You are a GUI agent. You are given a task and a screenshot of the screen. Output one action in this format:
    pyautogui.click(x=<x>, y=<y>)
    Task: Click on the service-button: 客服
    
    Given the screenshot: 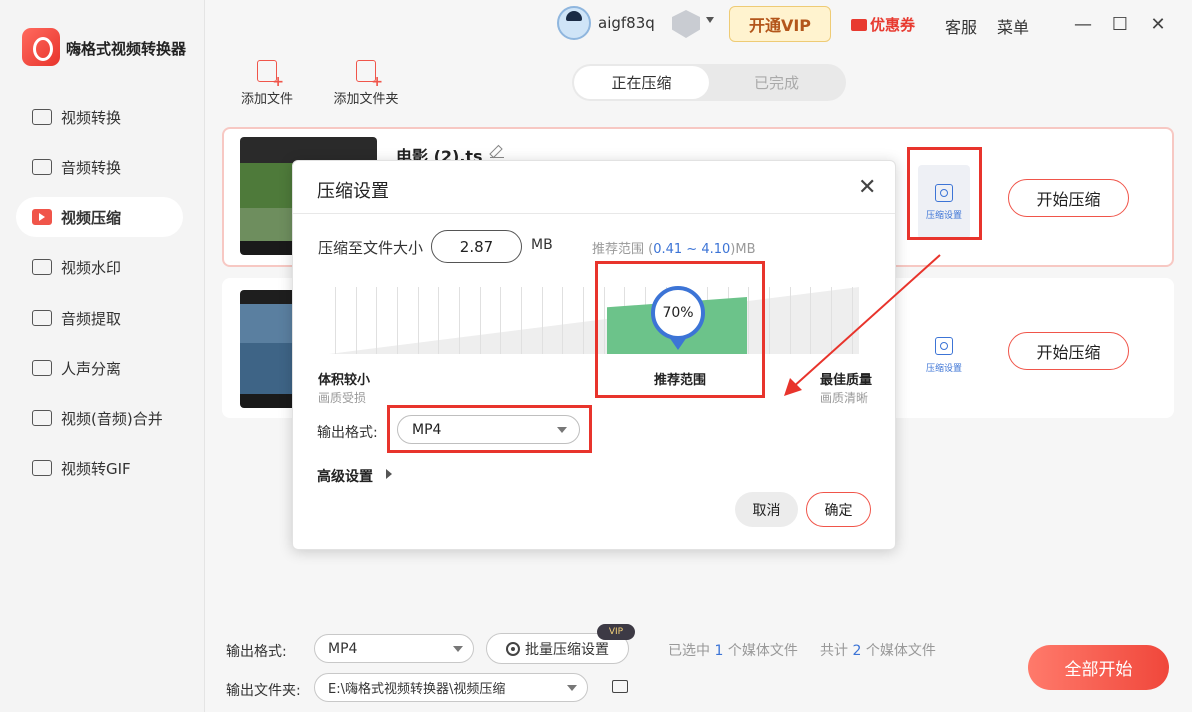 What is the action you would take?
    pyautogui.click(x=961, y=26)
    